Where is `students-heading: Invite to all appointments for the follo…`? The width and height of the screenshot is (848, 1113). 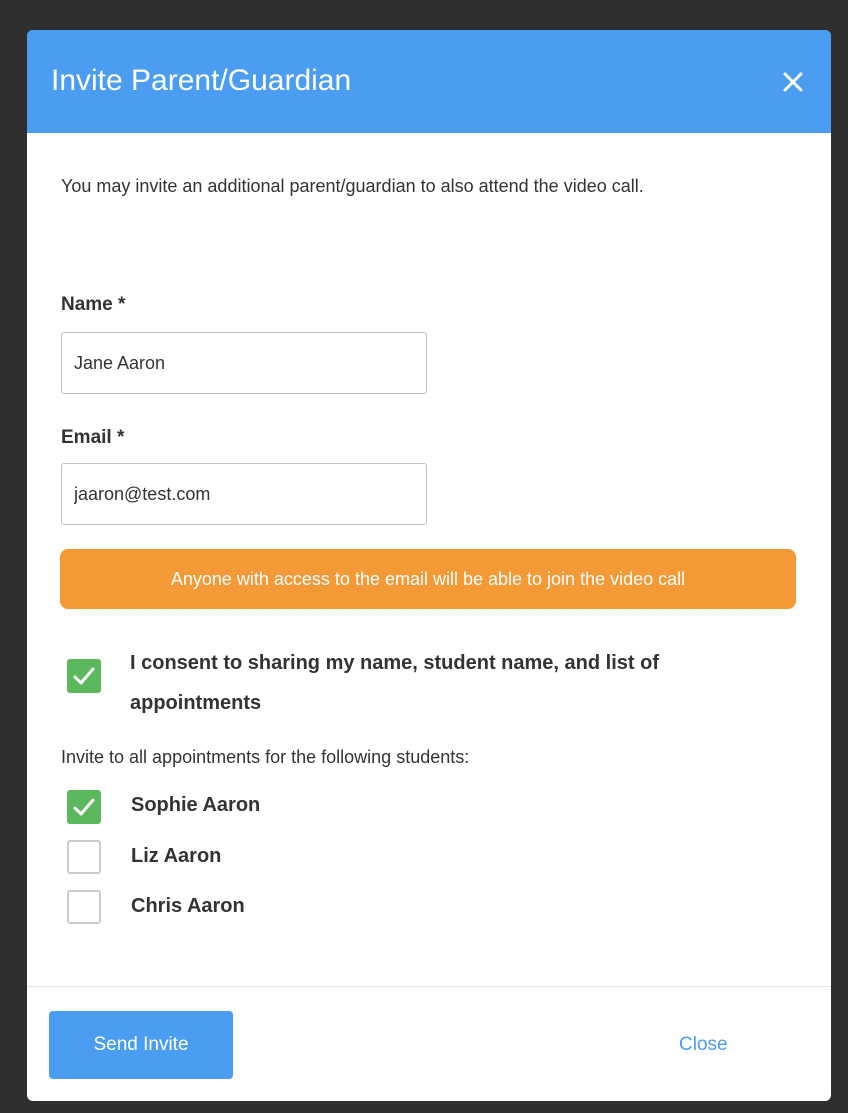 students-heading: Invite to all appointments for the follo… is located at coordinates (265, 757).